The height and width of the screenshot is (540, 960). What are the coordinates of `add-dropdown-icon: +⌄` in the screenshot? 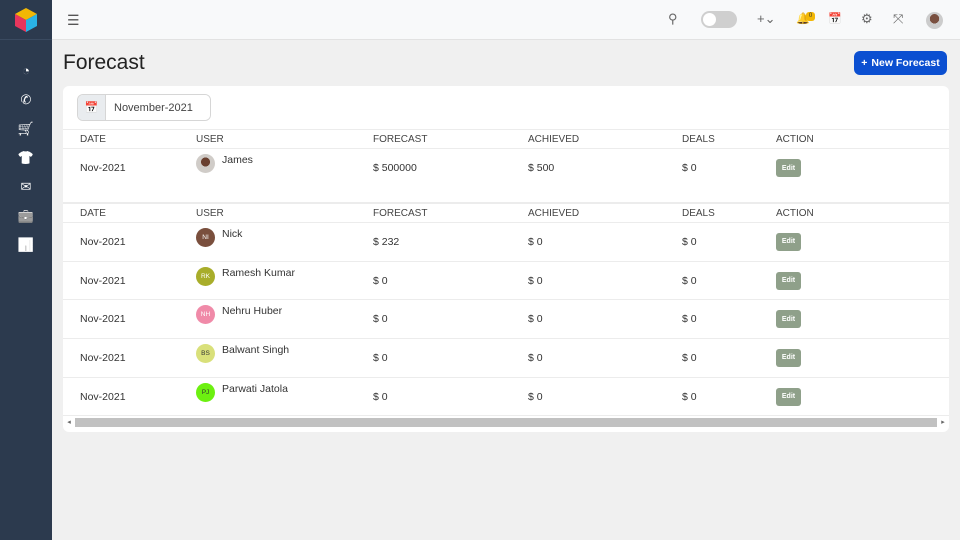 It's located at (766, 19).